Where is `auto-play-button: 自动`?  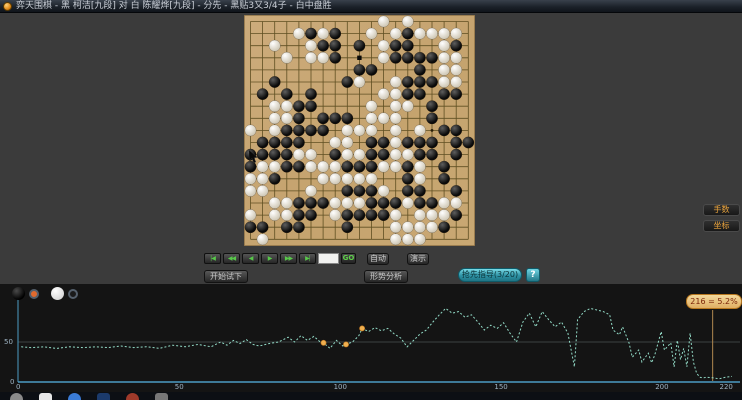 auto-play-button: 自动 is located at coordinates (378, 259).